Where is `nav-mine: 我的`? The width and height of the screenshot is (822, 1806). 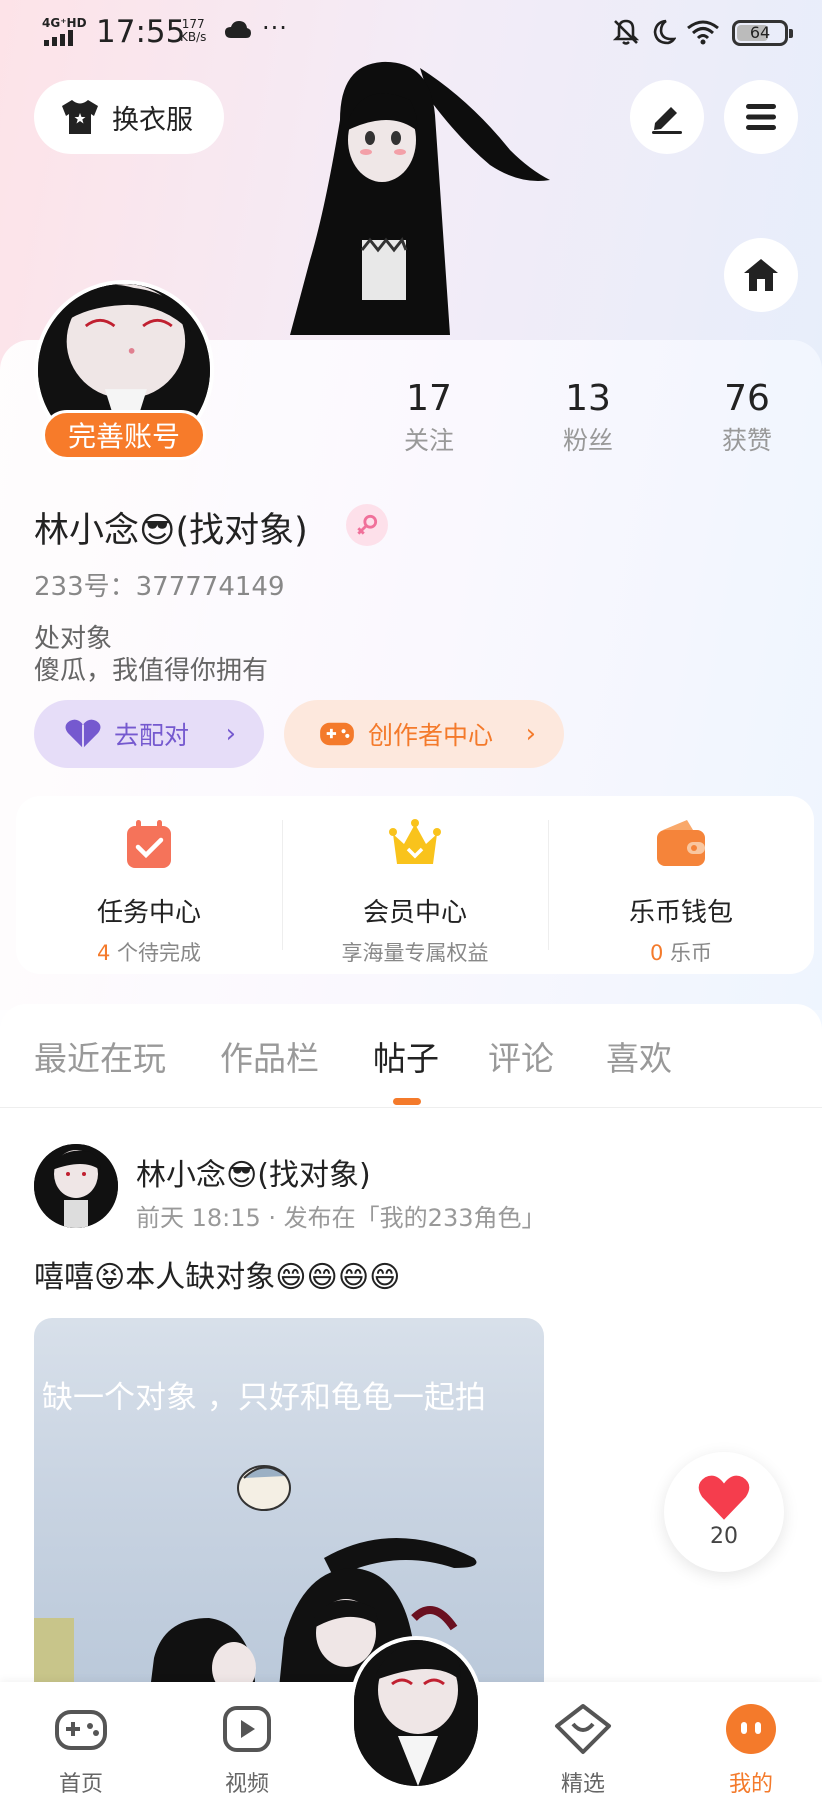 nav-mine: 我的 is located at coordinates (751, 1750).